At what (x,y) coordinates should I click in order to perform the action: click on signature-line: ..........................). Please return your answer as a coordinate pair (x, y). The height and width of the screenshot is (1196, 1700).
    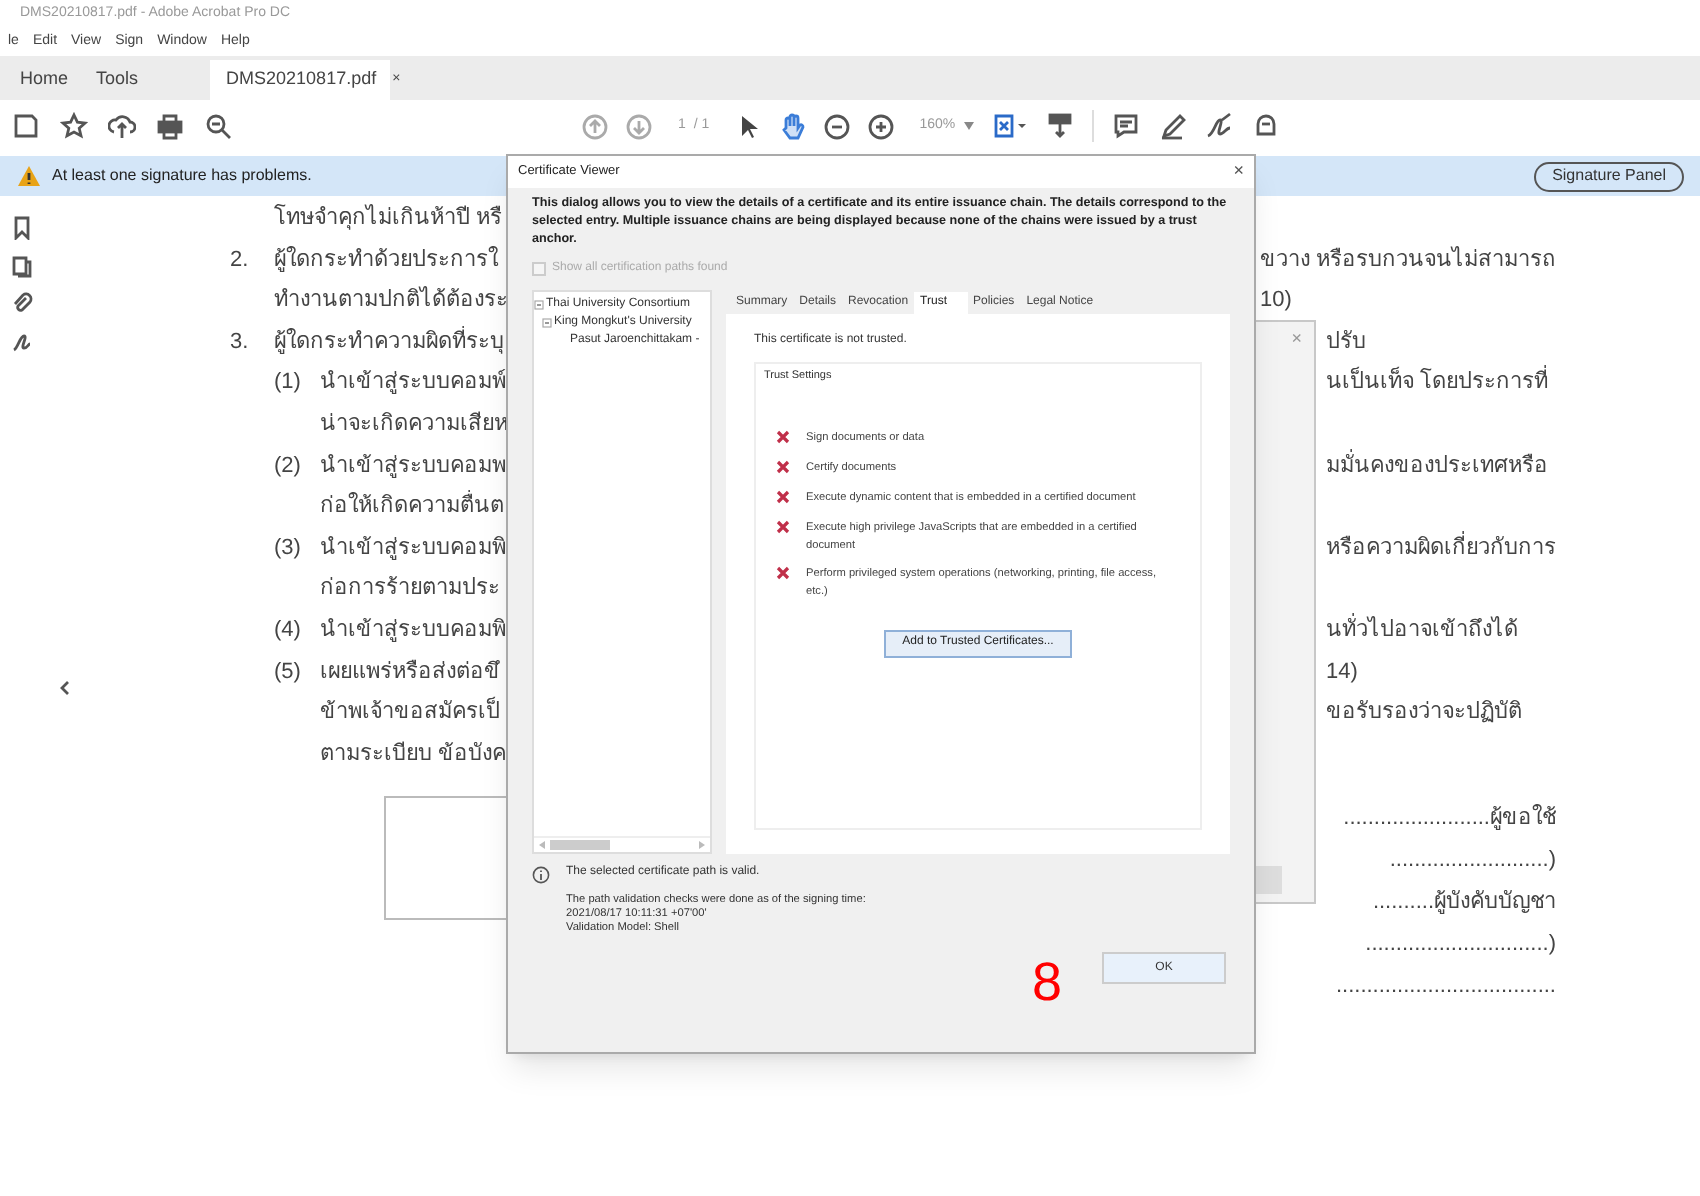
    Looking at the image, I should click on (1472, 861).